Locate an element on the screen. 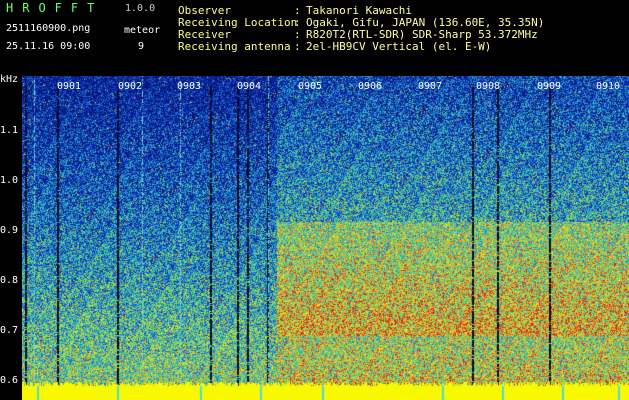  x-tick-label: 0908 is located at coordinates (488, 86).